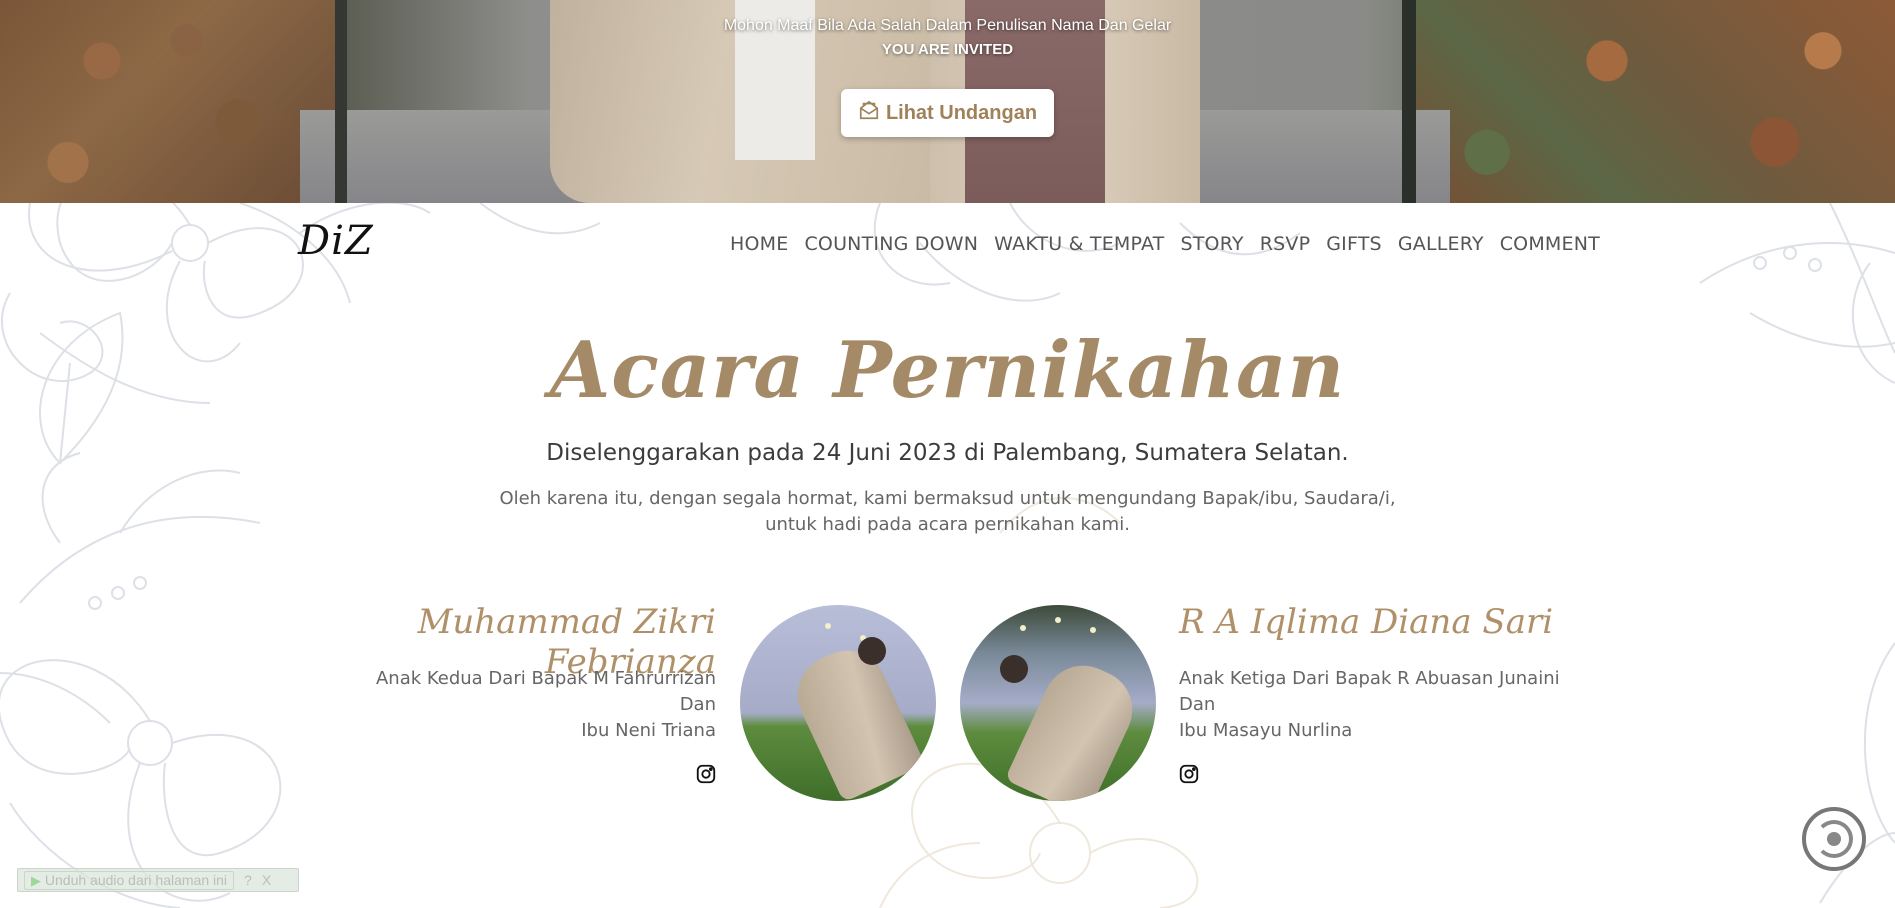  I want to click on event-title: Acara Pernikahan, so click(947, 370).